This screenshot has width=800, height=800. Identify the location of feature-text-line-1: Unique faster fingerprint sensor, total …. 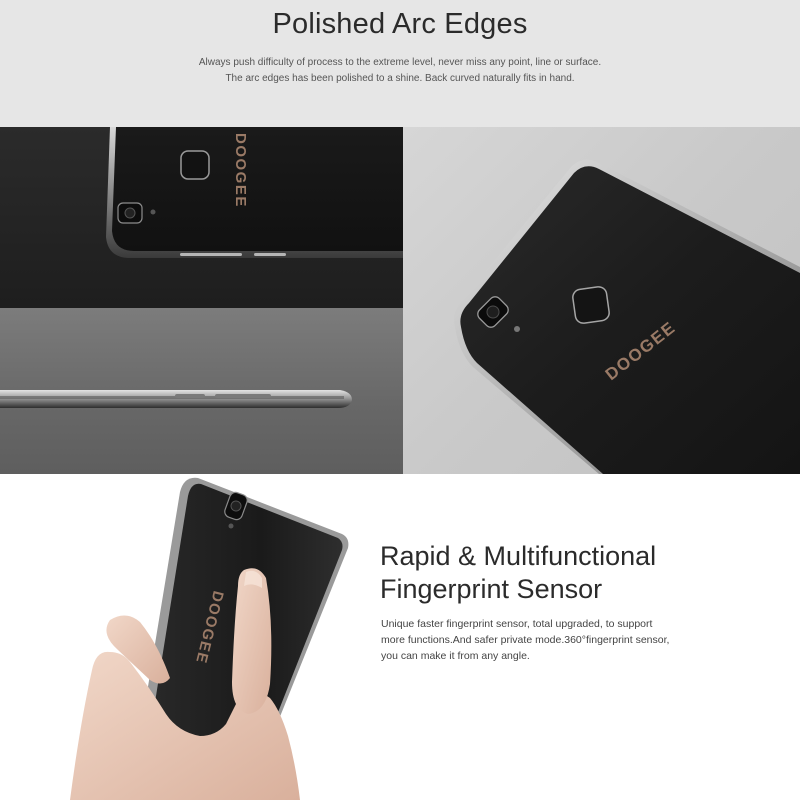
(517, 624).